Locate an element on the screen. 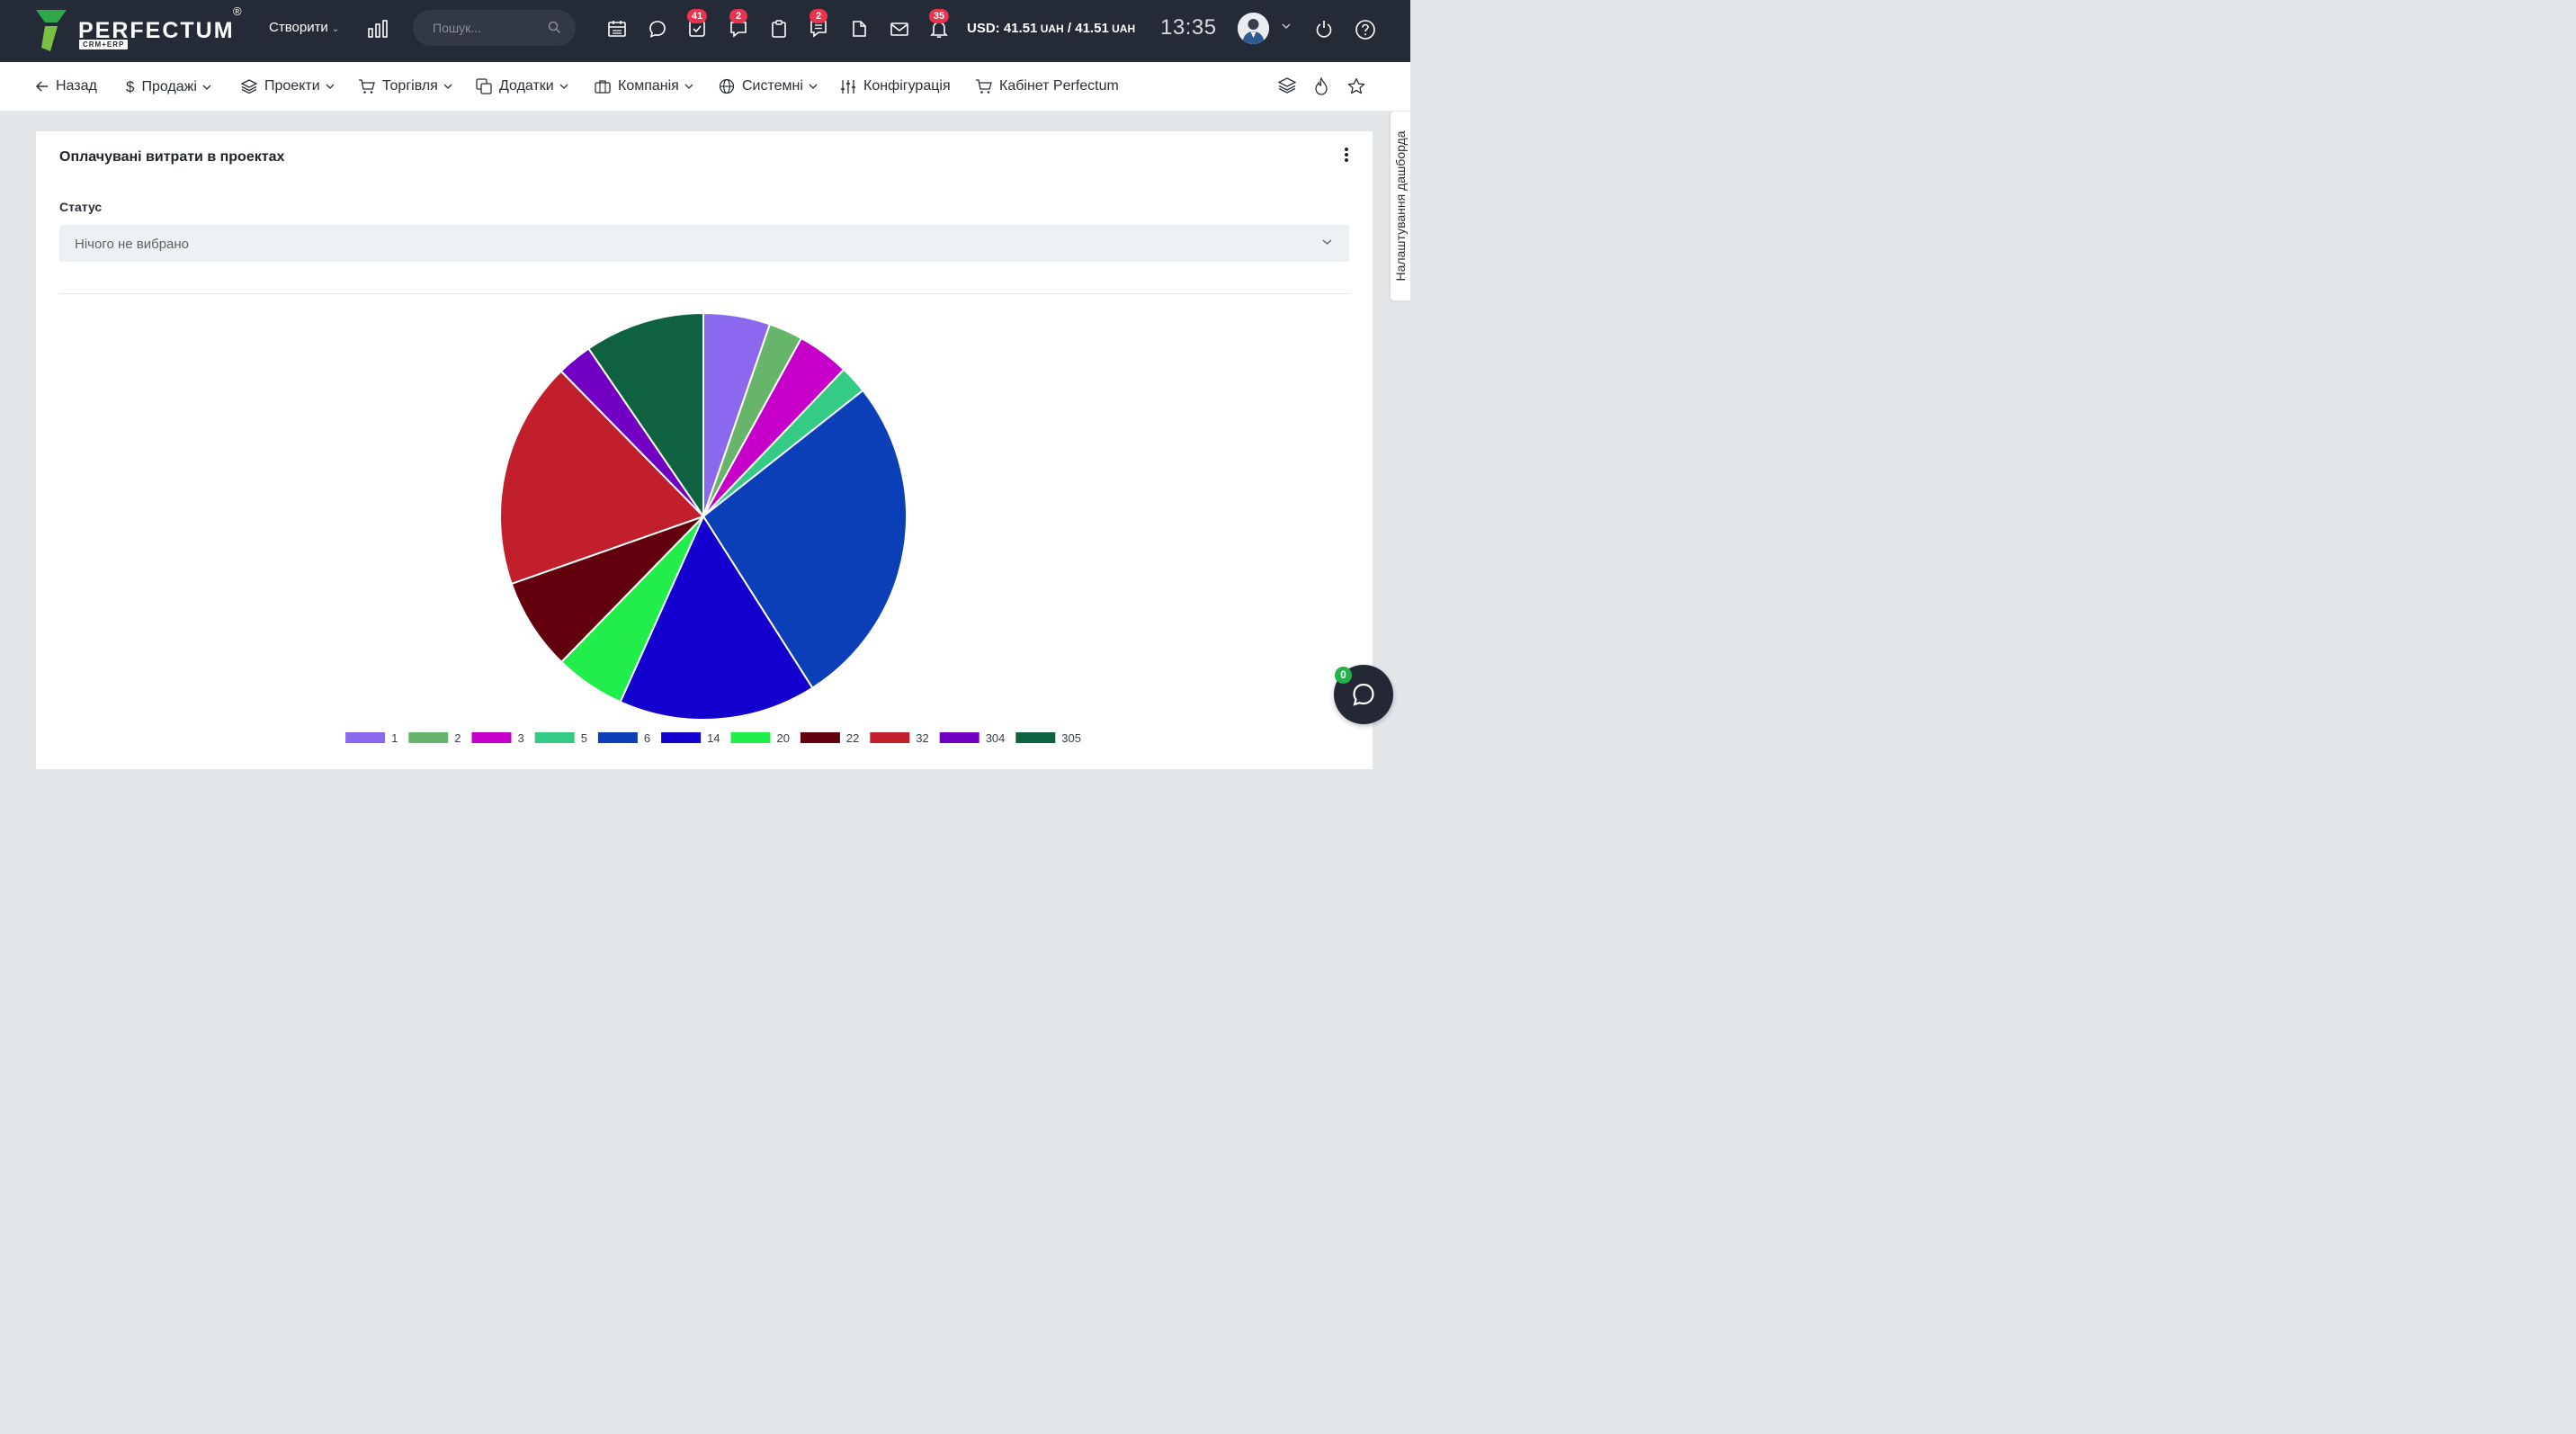 Image resolution: width=2576 pixels, height=1434 pixels. nav-sales-label: Продажі is located at coordinates (169, 86).